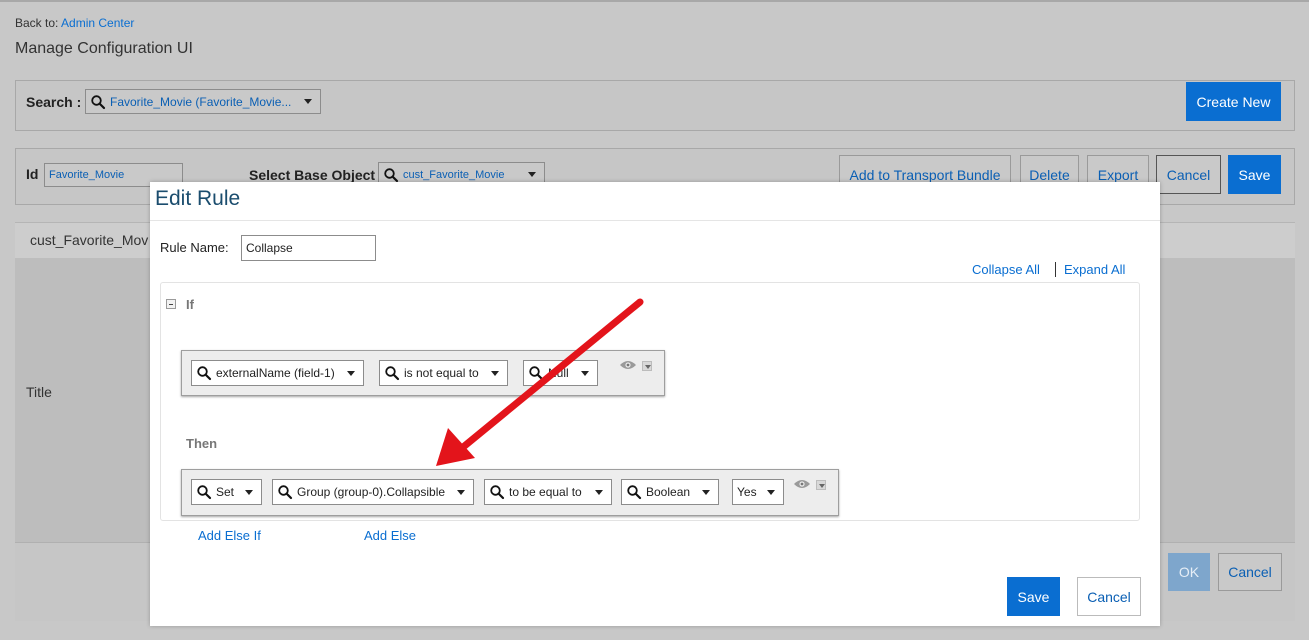 This screenshot has height=640, width=1309. Describe the element at coordinates (1109, 596) in the screenshot. I see `dialog-cancel-button: Cancel` at that location.